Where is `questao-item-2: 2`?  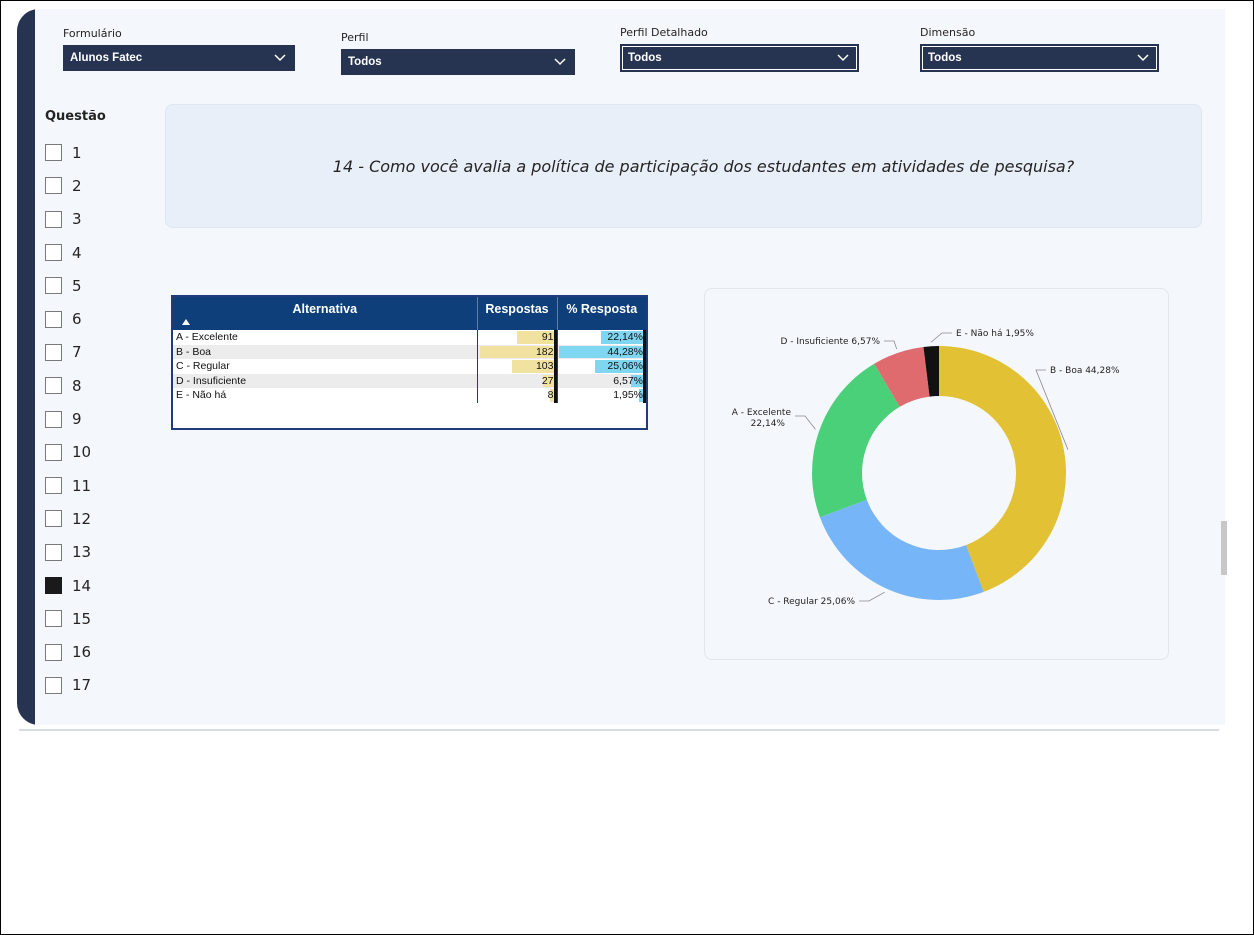 questao-item-2: 2 is located at coordinates (75, 185).